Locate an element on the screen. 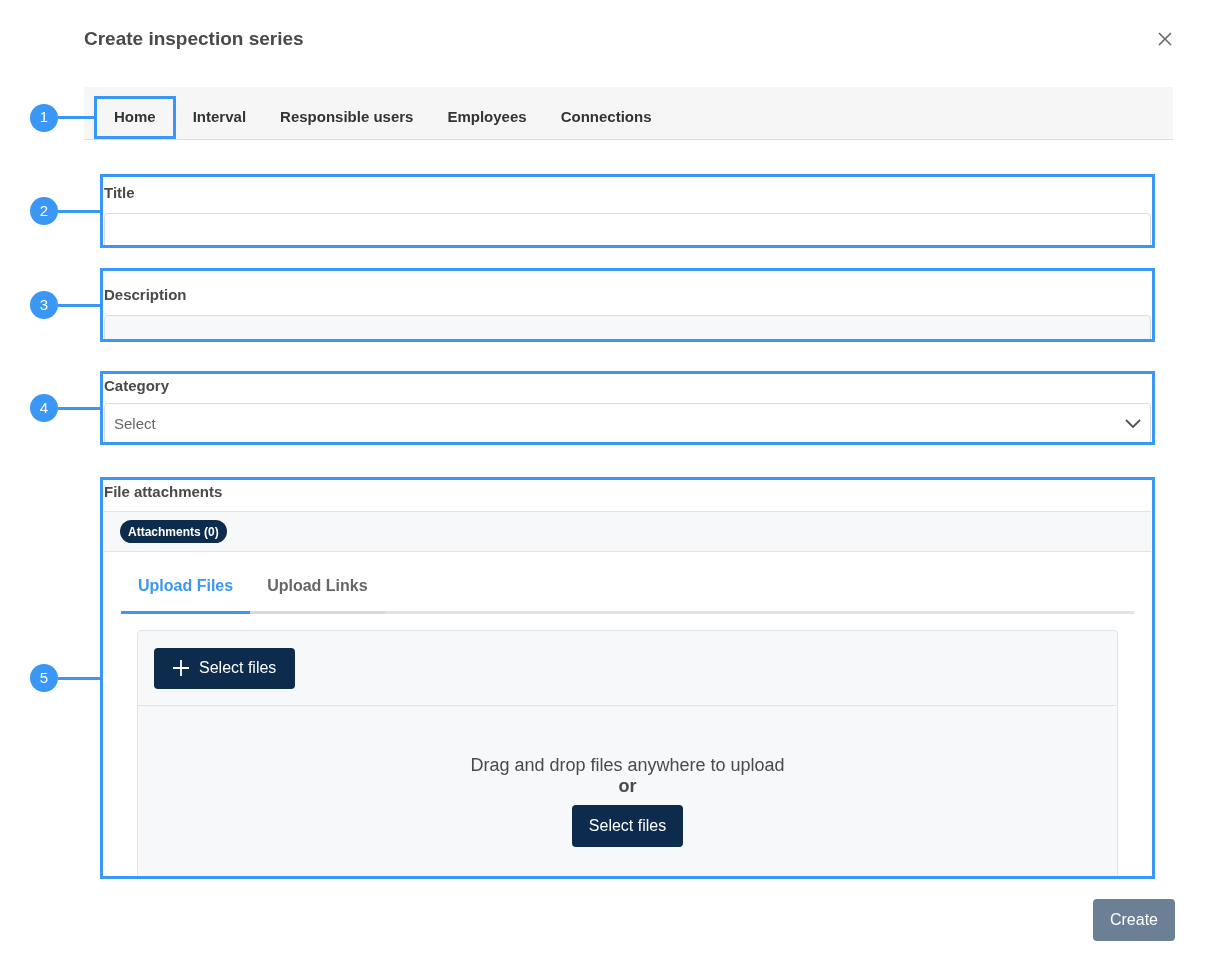 This screenshot has width=1209, height=968. callout-badge: 1 is located at coordinates (44, 117).